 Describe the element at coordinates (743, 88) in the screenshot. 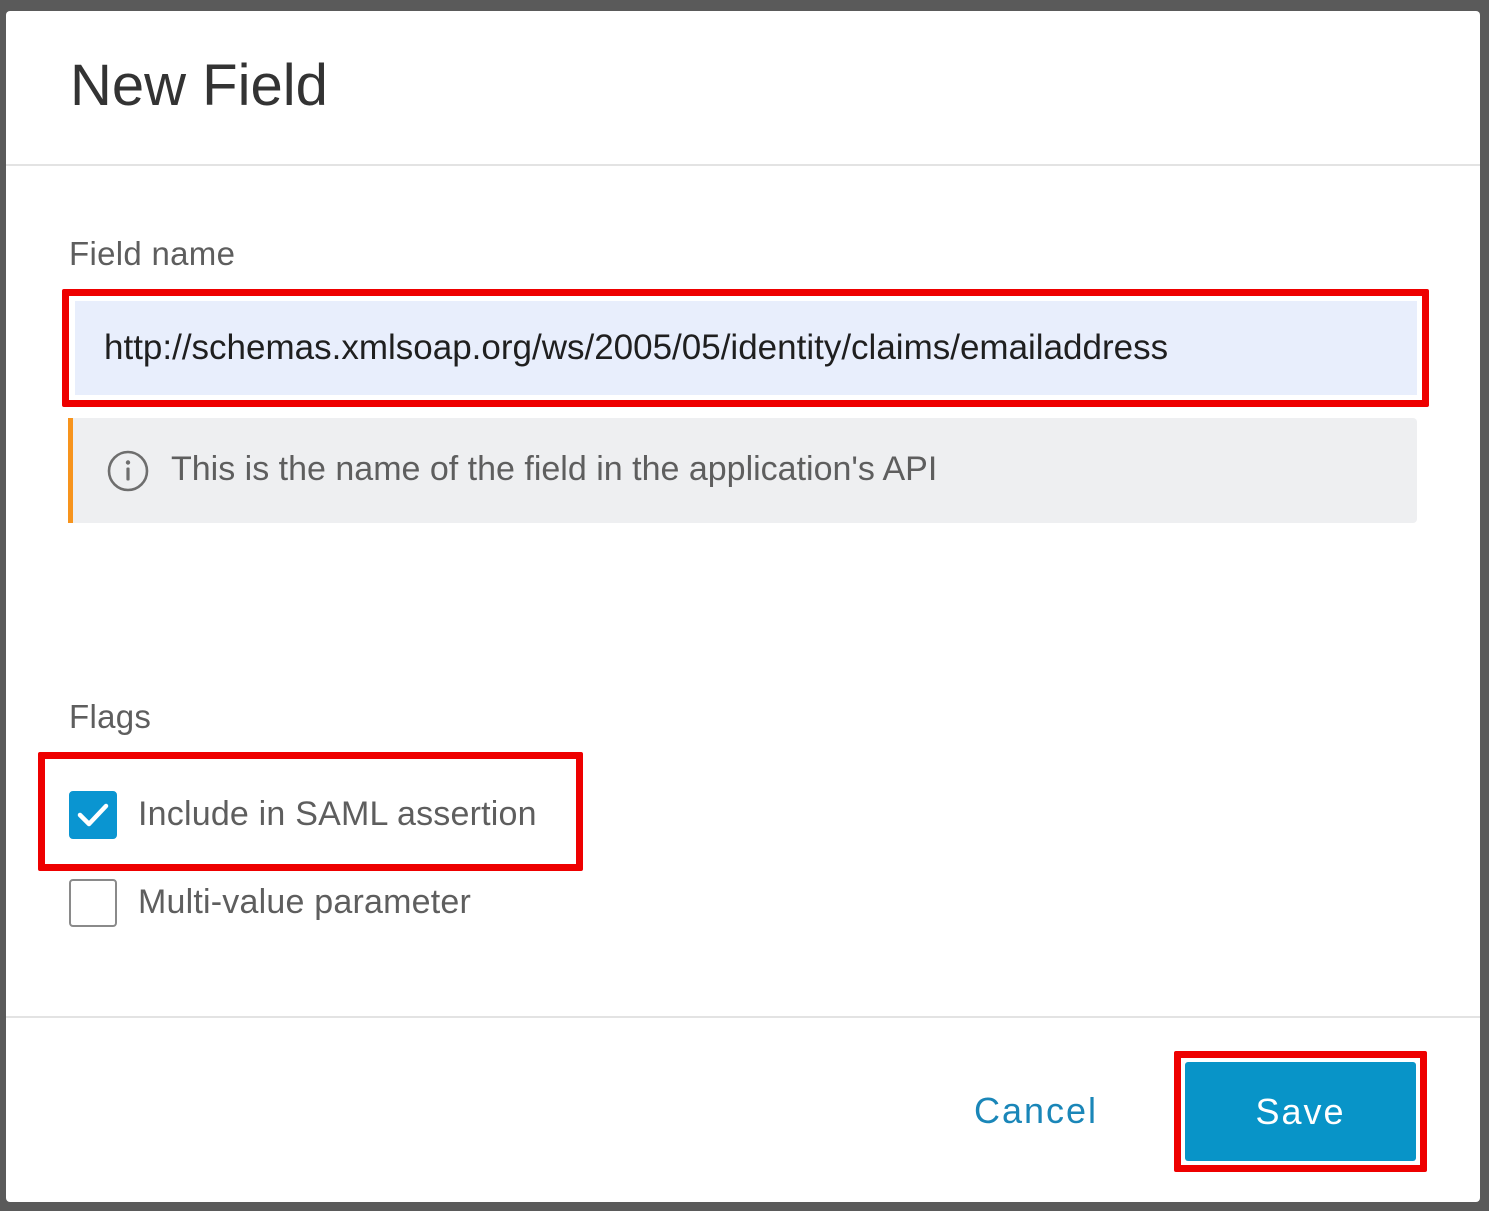

I see `dialog-header: New Field` at that location.